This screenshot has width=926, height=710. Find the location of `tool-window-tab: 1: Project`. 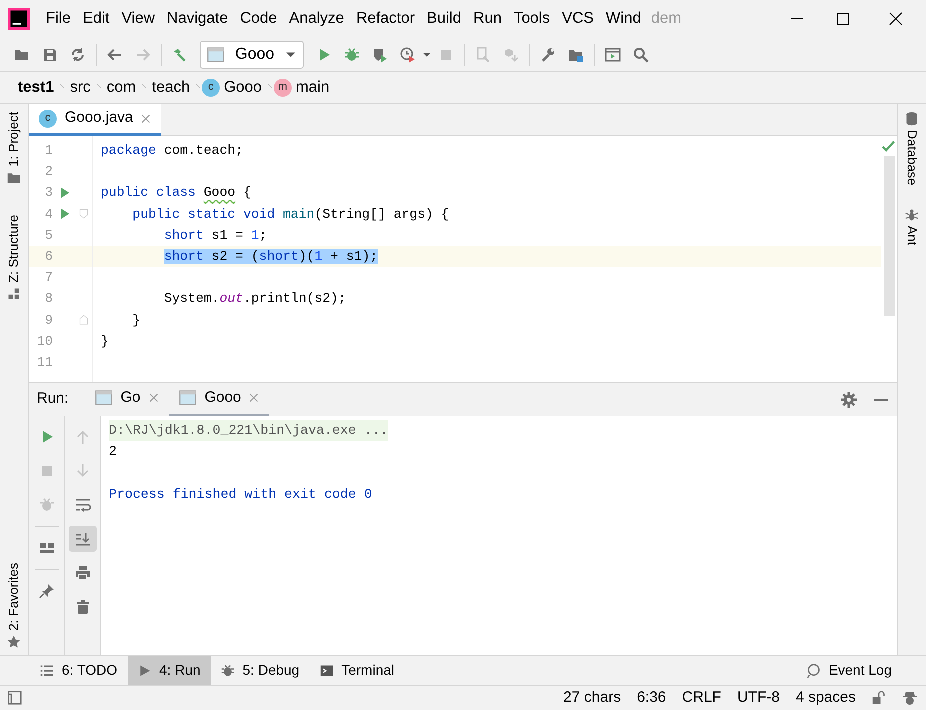

tool-window-tab: 1: Project is located at coordinates (14, 139).